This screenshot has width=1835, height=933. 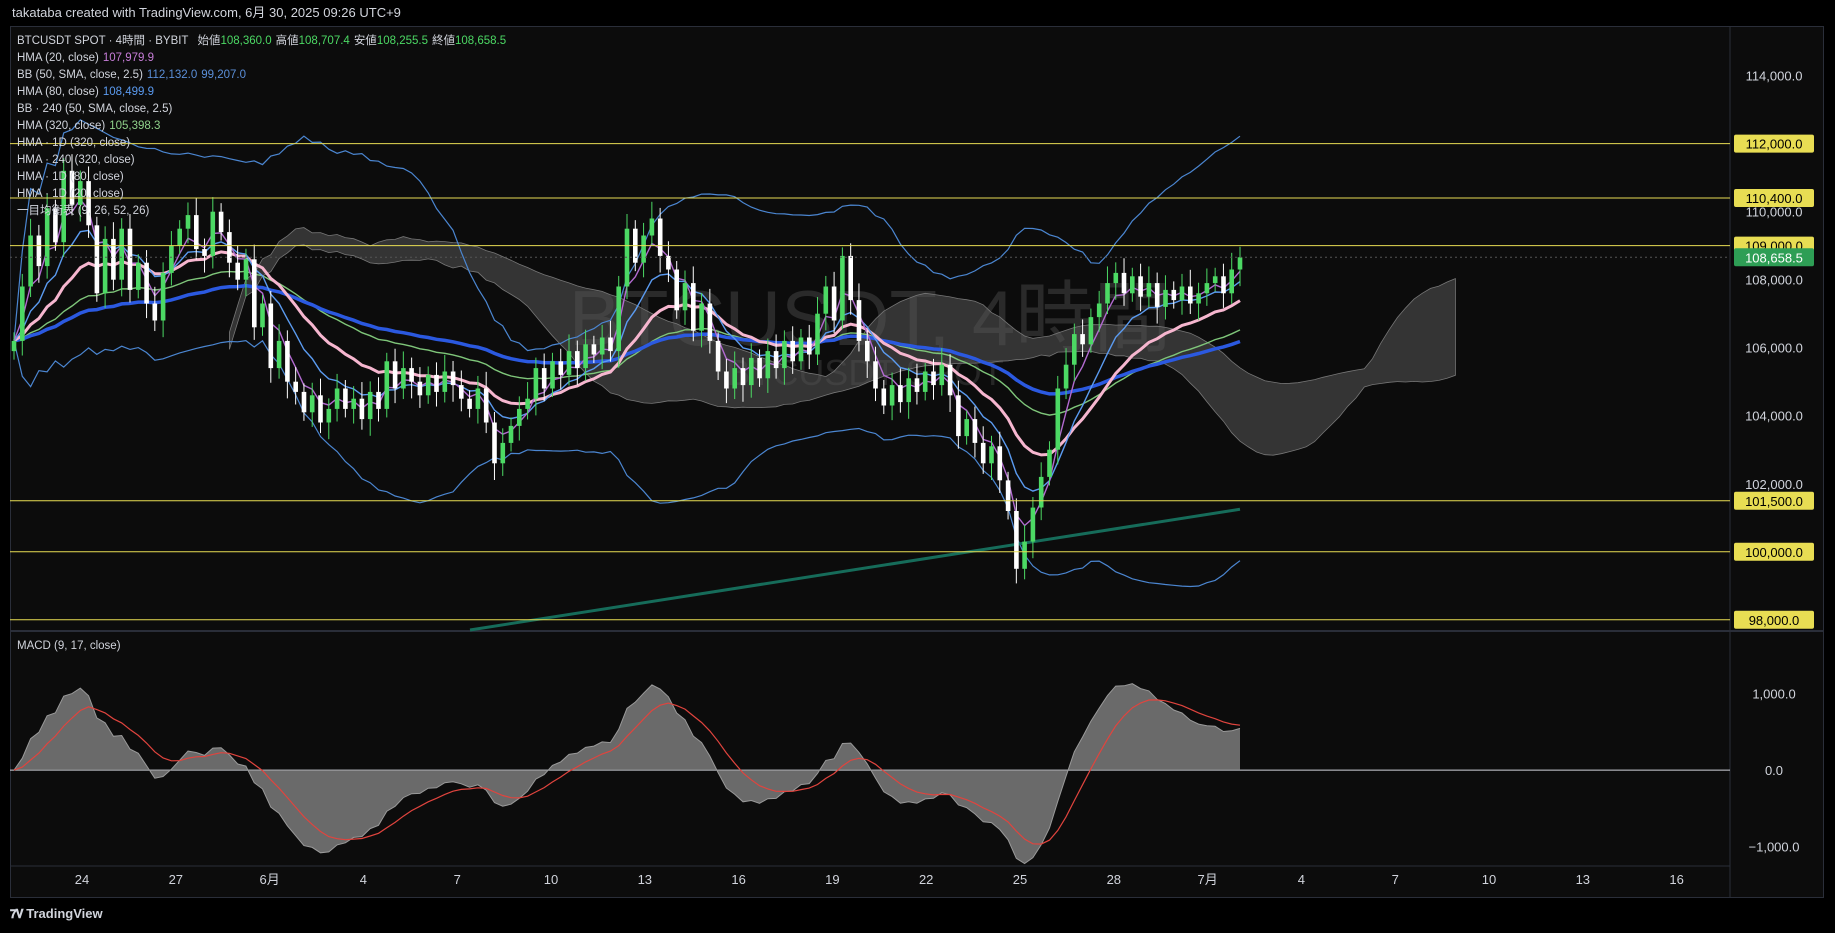 I want to click on indicator-row: HMA · 240 (320, close), so click(x=261, y=160).